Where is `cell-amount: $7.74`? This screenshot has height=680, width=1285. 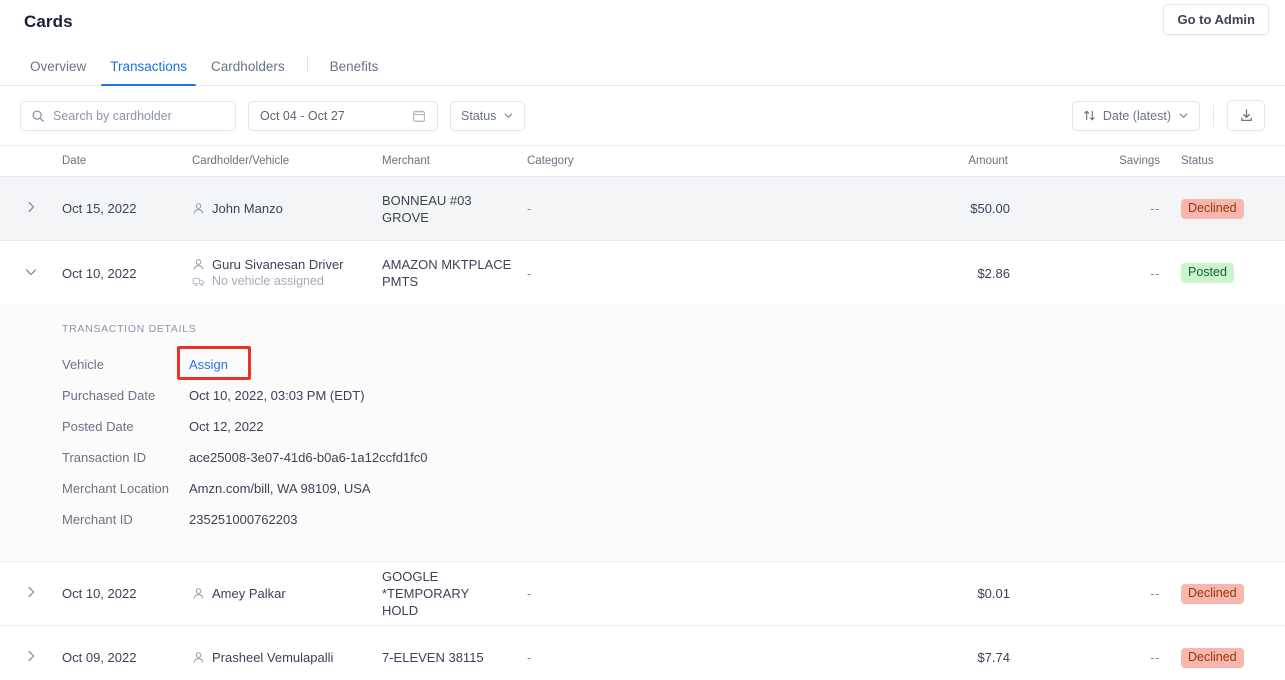 cell-amount: $7.74 is located at coordinates (993, 657).